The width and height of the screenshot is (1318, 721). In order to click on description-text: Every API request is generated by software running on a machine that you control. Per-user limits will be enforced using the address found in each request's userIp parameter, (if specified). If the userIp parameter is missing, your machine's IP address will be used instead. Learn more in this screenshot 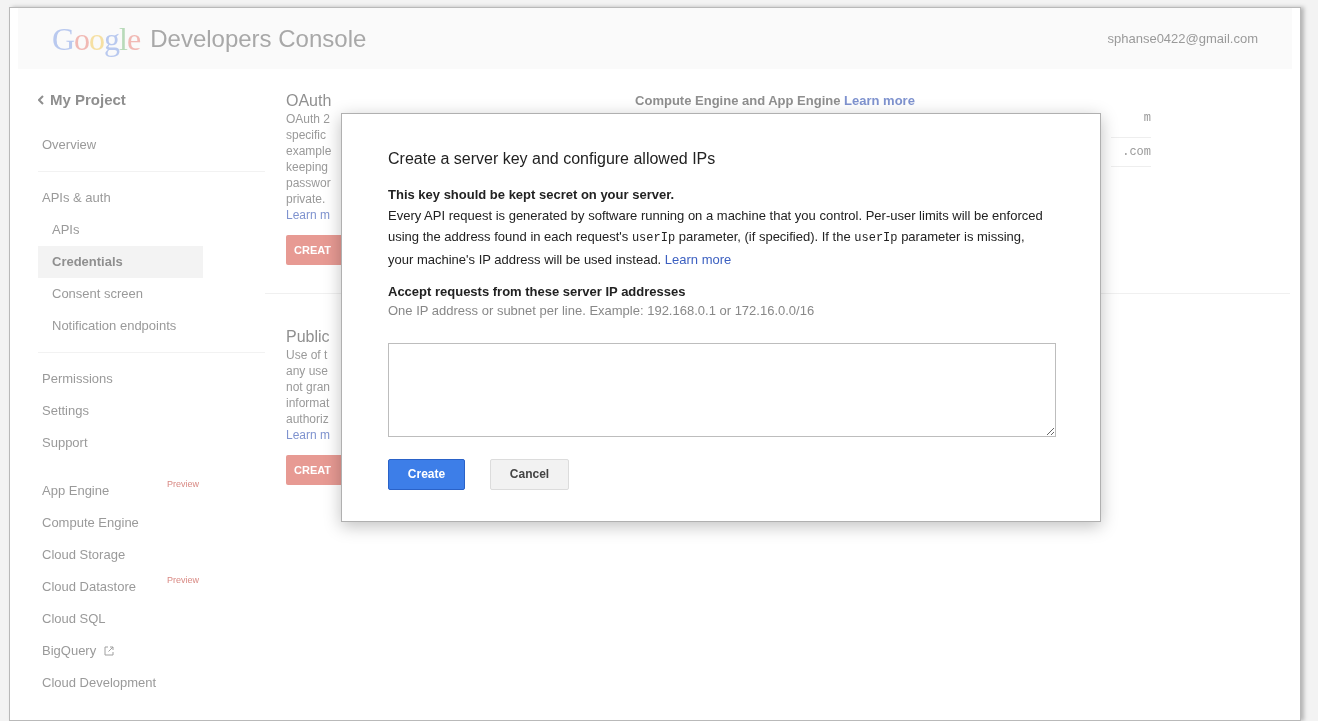, I will do `click(716, 237)`.